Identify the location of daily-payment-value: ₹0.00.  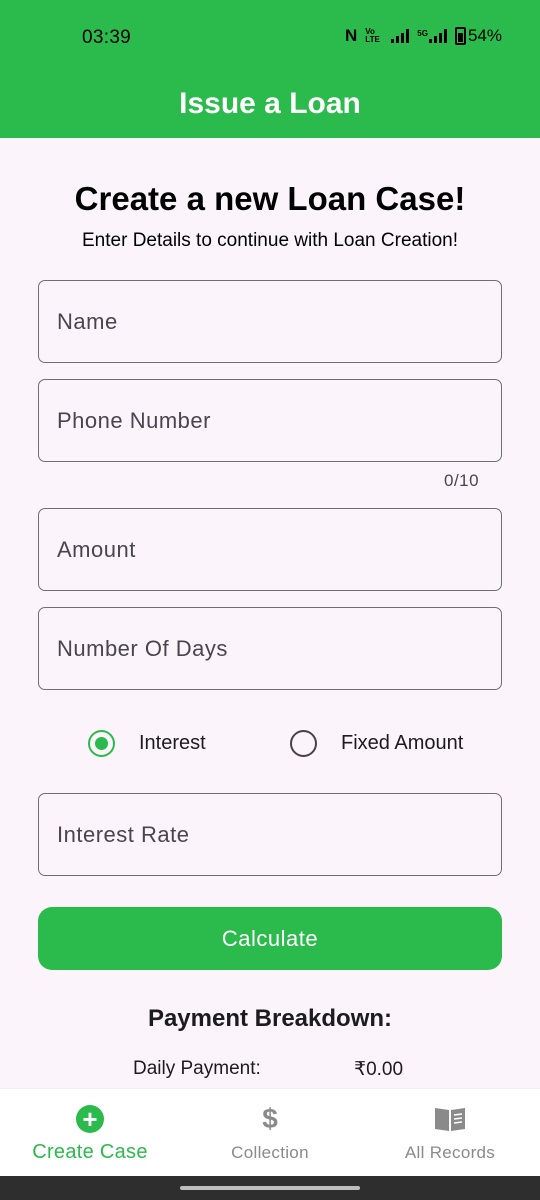
(379, 1069).